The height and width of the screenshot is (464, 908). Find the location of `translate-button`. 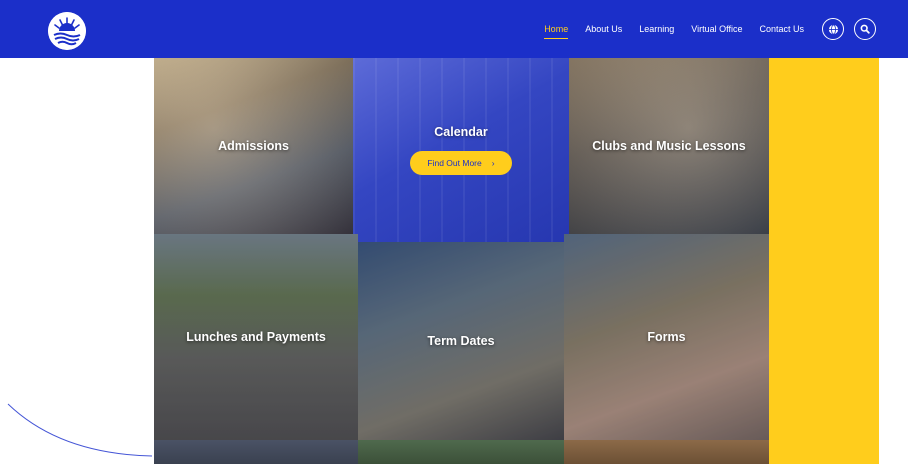

translate-button is located at coordinates (833, 29).